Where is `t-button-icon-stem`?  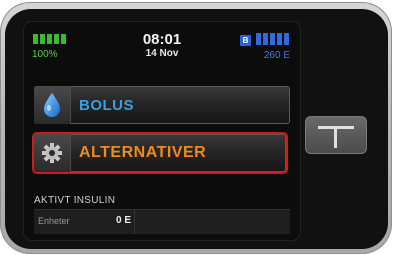 t-button-icon-stem is located at coordinates (335, 137).